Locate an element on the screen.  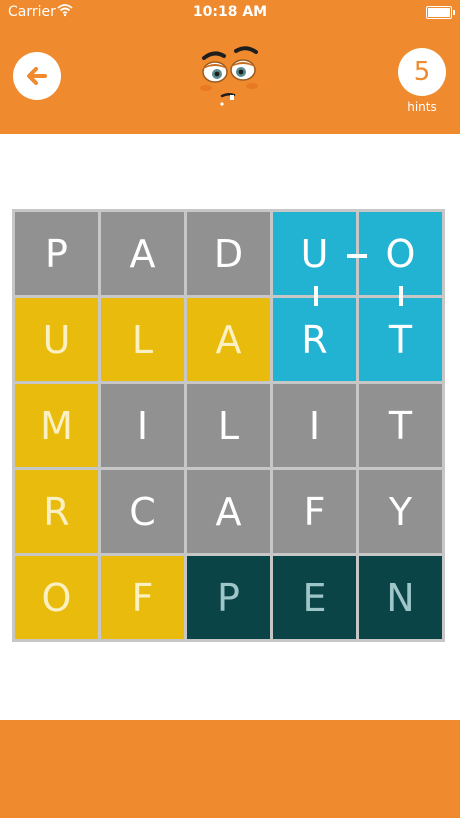
hints-count: 5 is located at coordinates (422, 72).